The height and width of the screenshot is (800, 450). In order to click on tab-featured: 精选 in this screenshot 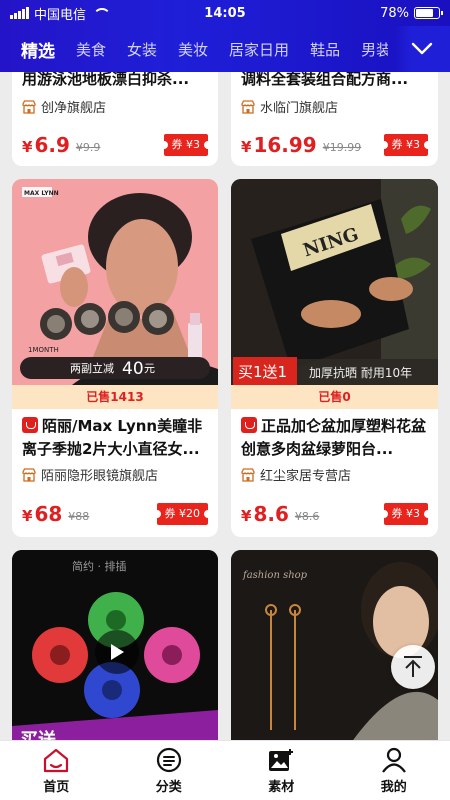, I will do `click(38, 49)`.